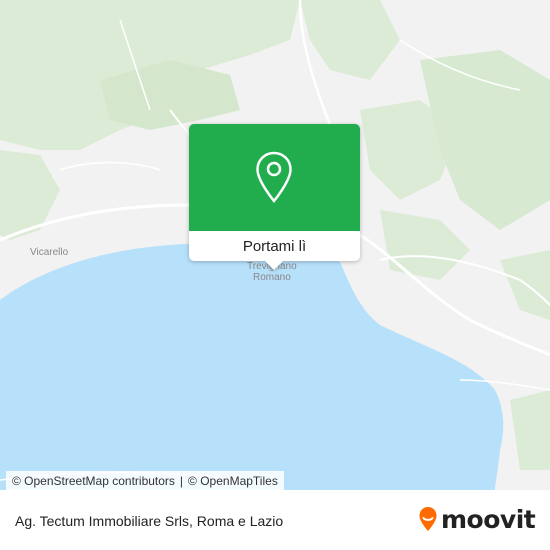  I want to click on moovit-logo: moovit, so click(477, 519).